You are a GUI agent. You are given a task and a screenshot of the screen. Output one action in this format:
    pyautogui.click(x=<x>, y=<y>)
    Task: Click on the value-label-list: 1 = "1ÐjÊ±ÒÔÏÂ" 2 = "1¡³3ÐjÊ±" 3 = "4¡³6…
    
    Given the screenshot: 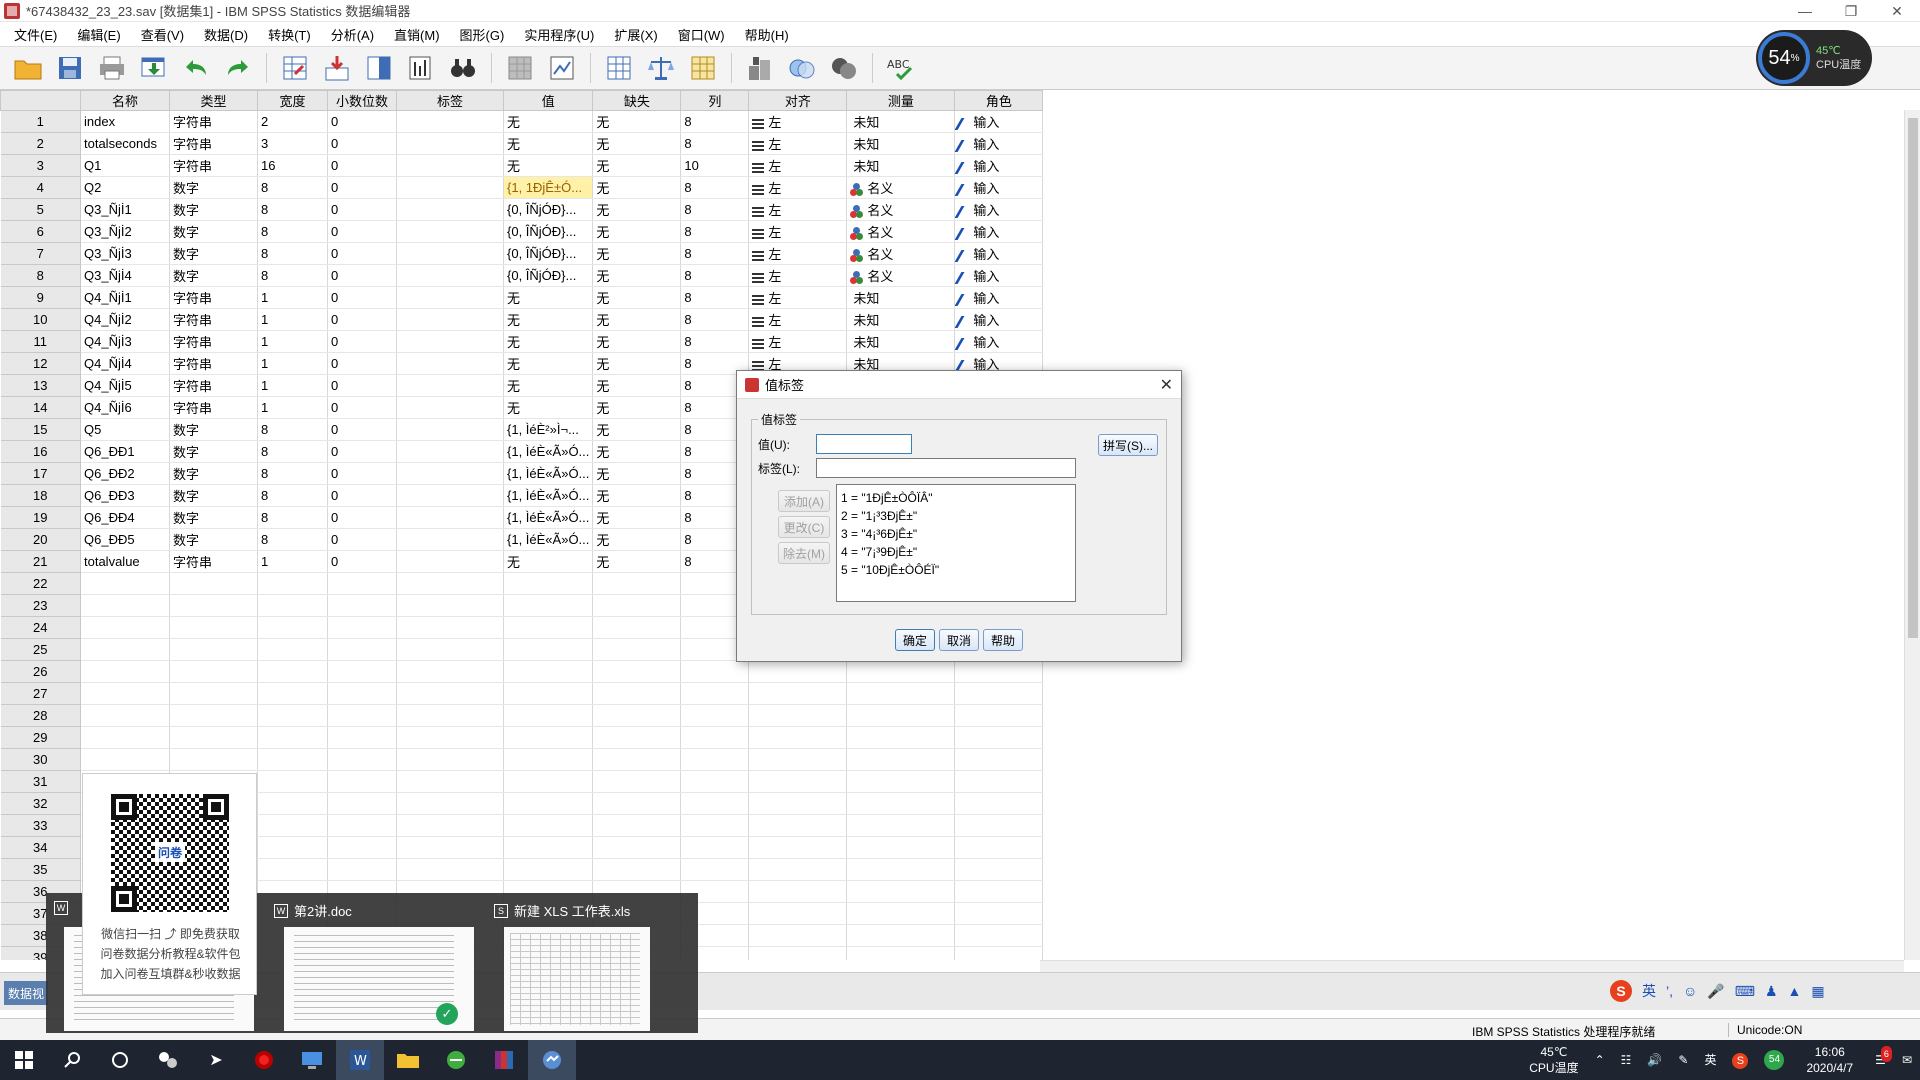 What is the action you would take?
    pyautogui.click(x=956, y=543)
    